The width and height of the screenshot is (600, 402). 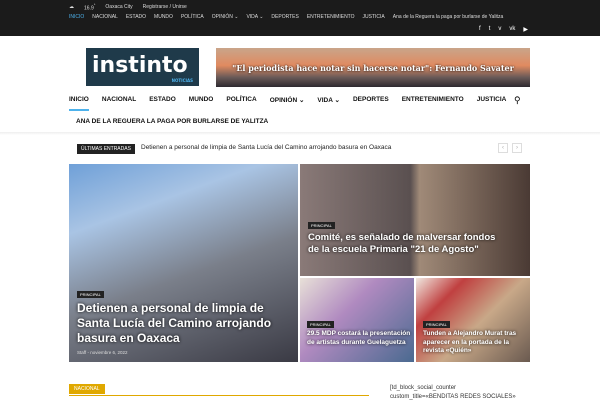 What do you see at coordinates (94, 5) in the screenshot?
I see `temp-unit: °` at bounding box center [94, 5].